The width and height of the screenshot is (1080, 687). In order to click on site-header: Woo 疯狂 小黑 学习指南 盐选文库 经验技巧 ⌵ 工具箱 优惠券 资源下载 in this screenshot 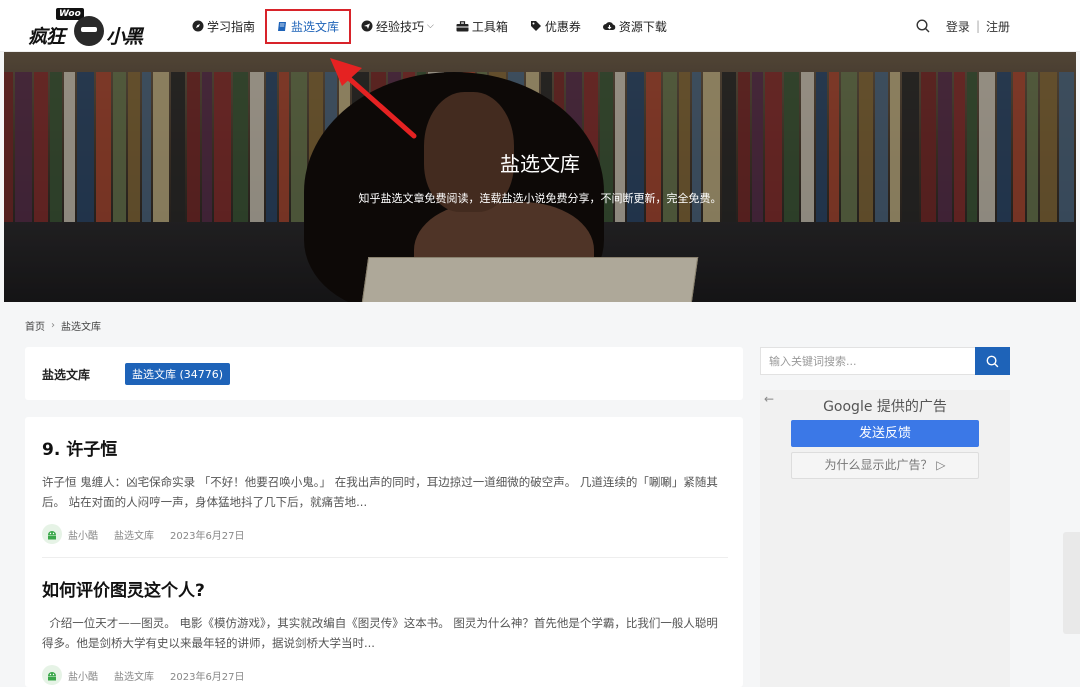, I will do `click(540, 26)`.